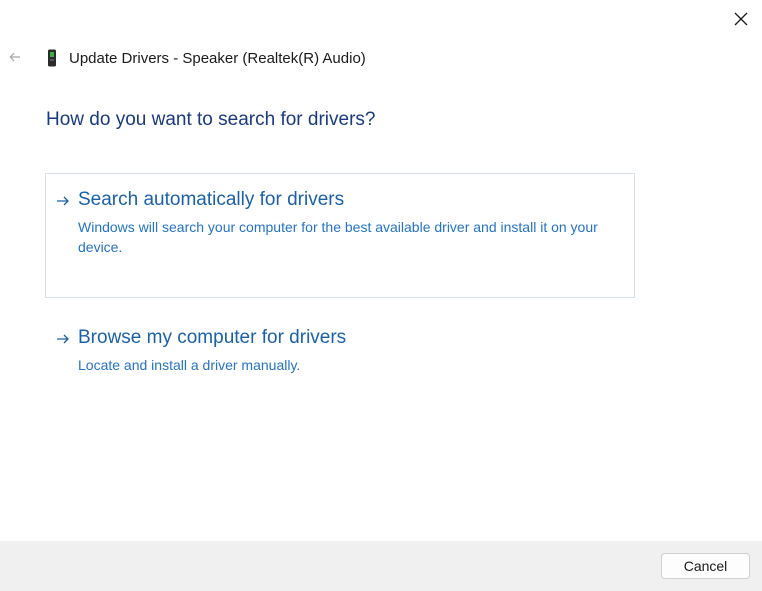 The image size is (762, 591). Describe the element at coordinates (211, 119) in the screenshot. I see `page-heading: How do you want to search for drivers?` at that location.